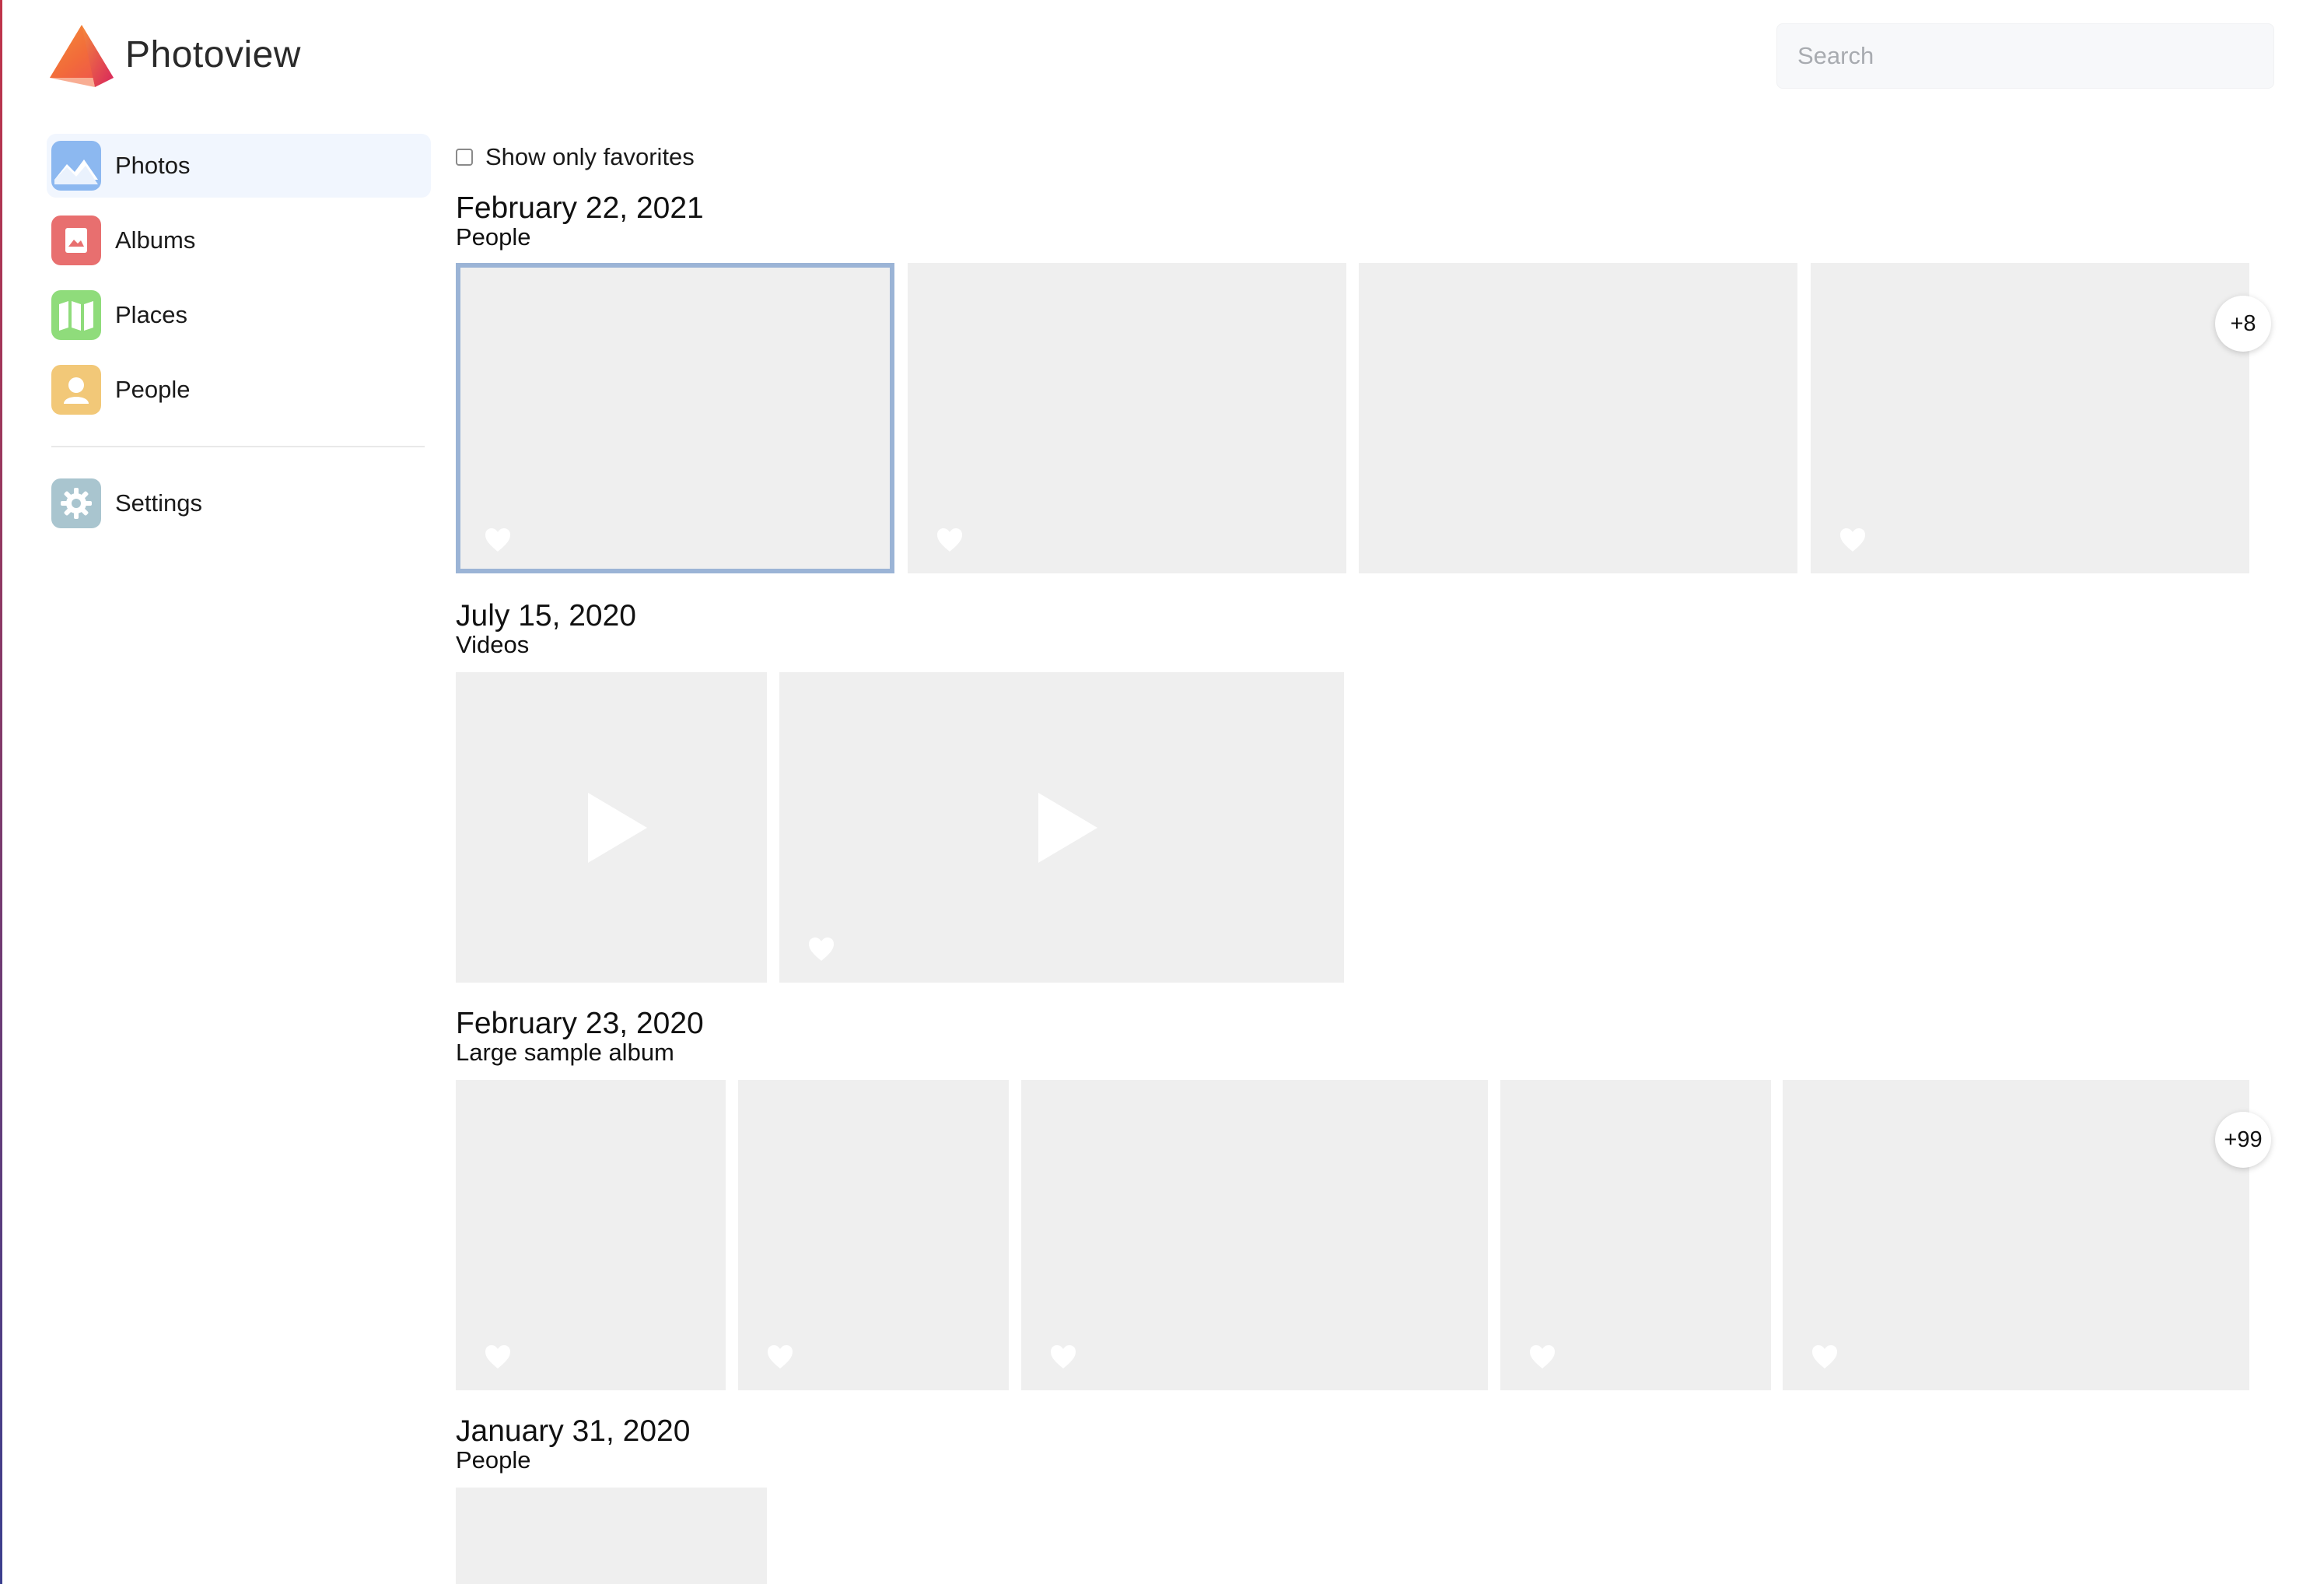  Describe the element at coordinates (76, 503) in the screenshot. I see `gear-icon` at that location.